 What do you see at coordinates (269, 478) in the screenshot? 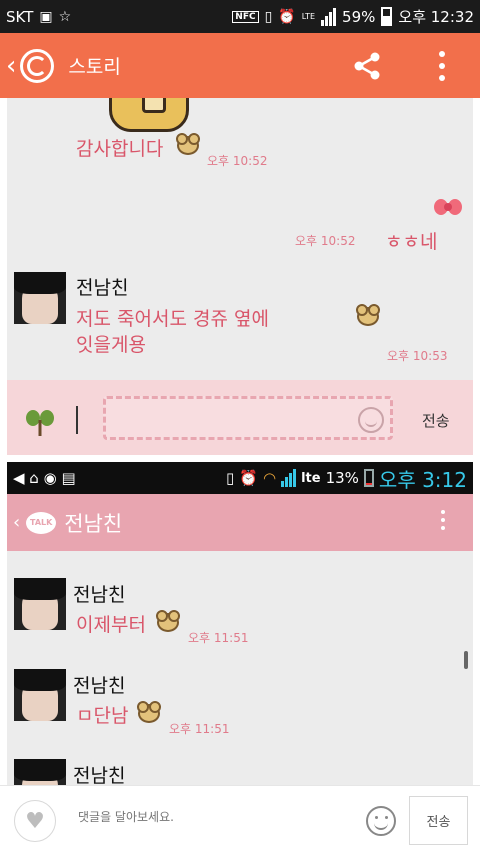
I see `wifi-icon: ◠` at bounding box center [269, 478].